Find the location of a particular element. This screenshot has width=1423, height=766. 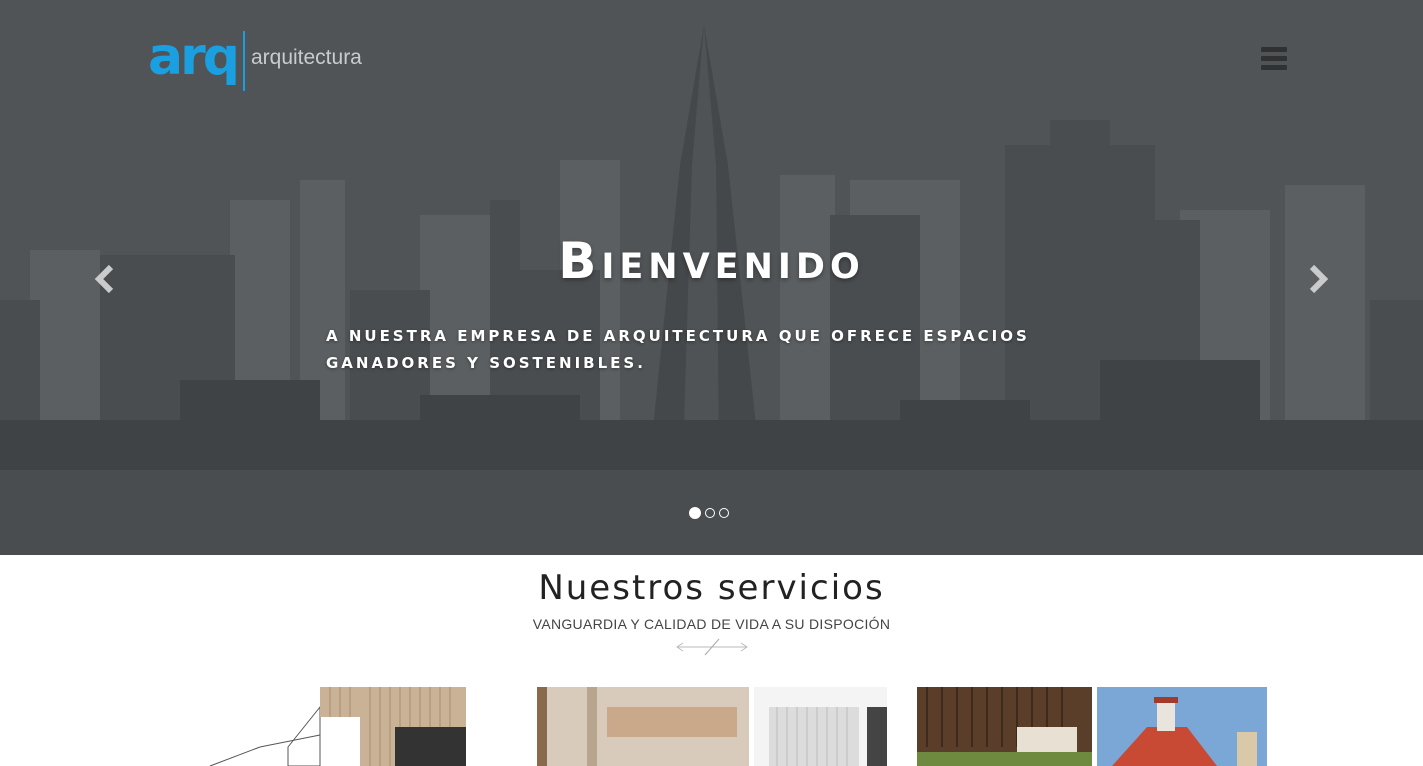

interior-design-image is located at coordinates (712, 726).